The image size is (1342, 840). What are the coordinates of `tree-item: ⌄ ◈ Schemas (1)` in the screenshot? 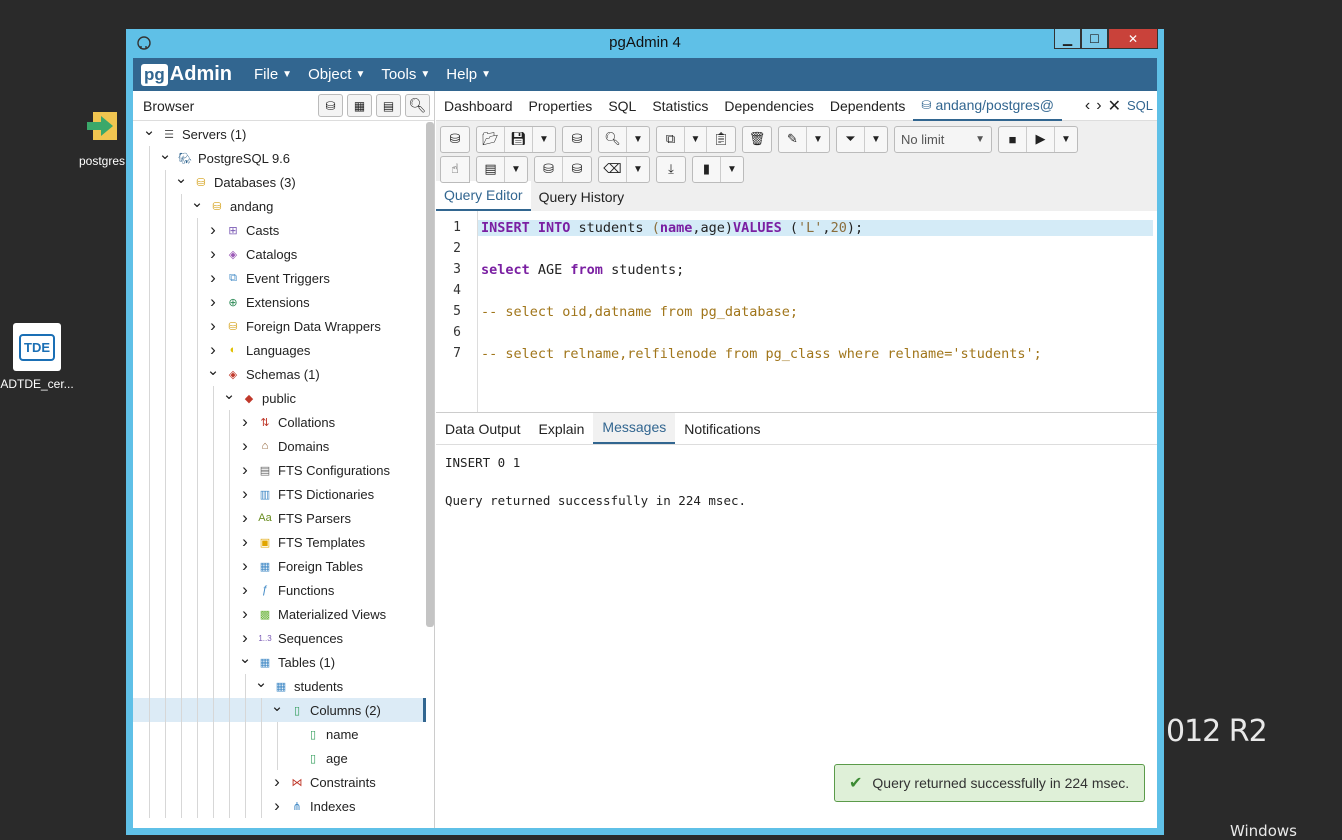 It's located at (279, 374).